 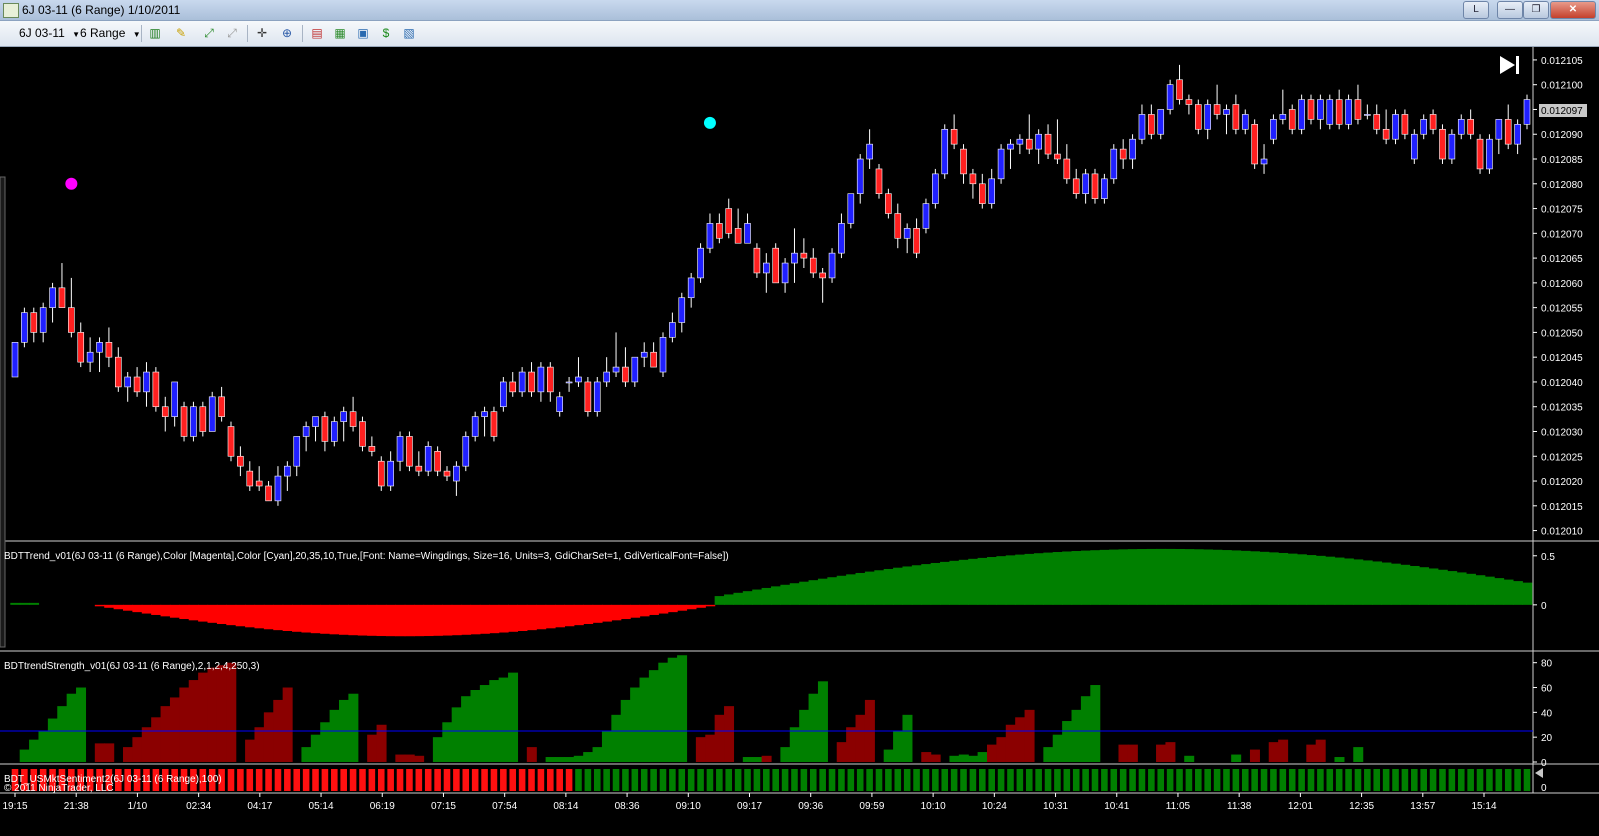 I want to click on layout-button: L, so click(x=1476, y=10).